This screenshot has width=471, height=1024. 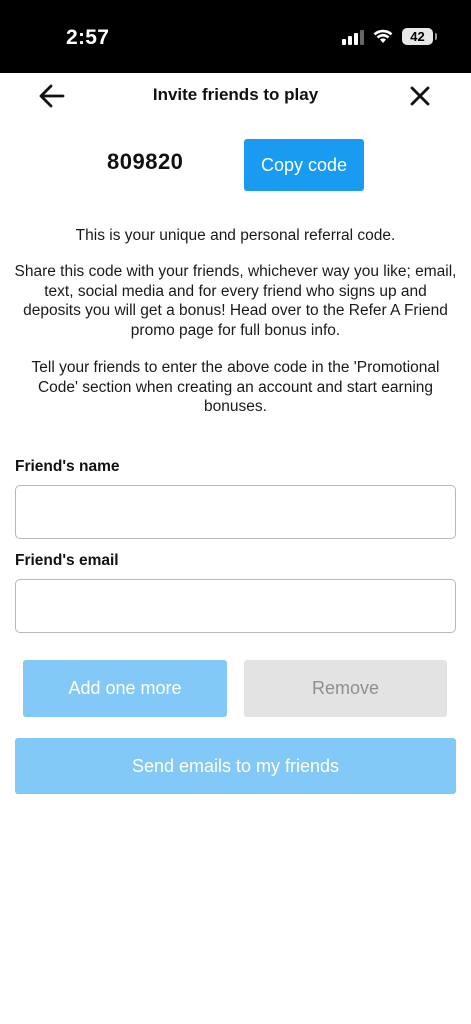 I want to click on referral-code-row: 809820 Copy code, so click(x=235, y=165).